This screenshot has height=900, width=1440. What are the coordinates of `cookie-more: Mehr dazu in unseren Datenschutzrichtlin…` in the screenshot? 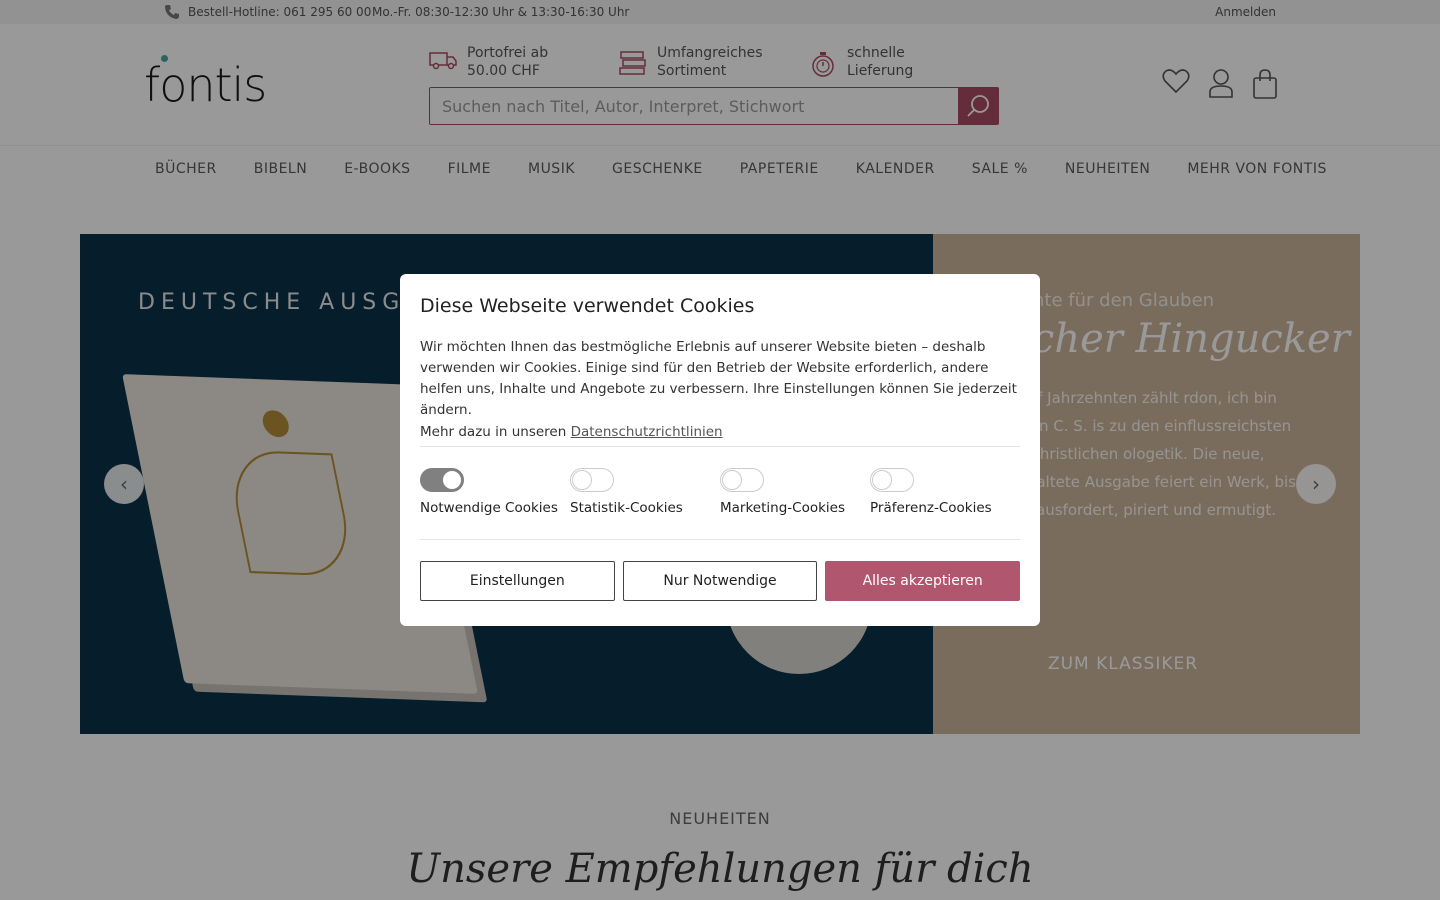 It's located at (720, 432).